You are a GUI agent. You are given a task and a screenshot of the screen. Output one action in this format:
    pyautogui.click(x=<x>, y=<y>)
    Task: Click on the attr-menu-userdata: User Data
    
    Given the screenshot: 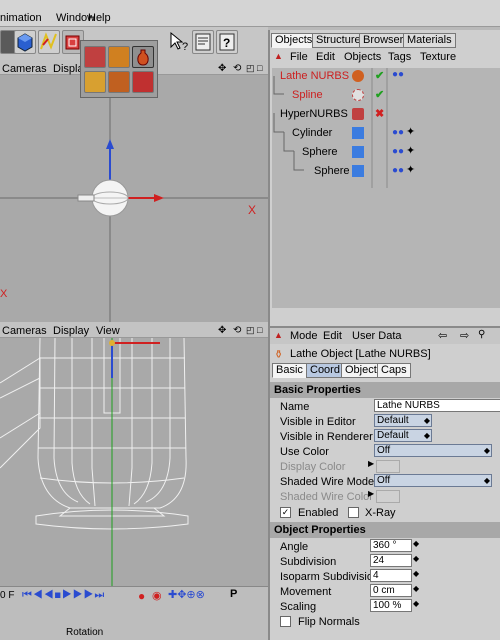 What is the action you would take?
    pyautogui.click(x=377, y=336)
    